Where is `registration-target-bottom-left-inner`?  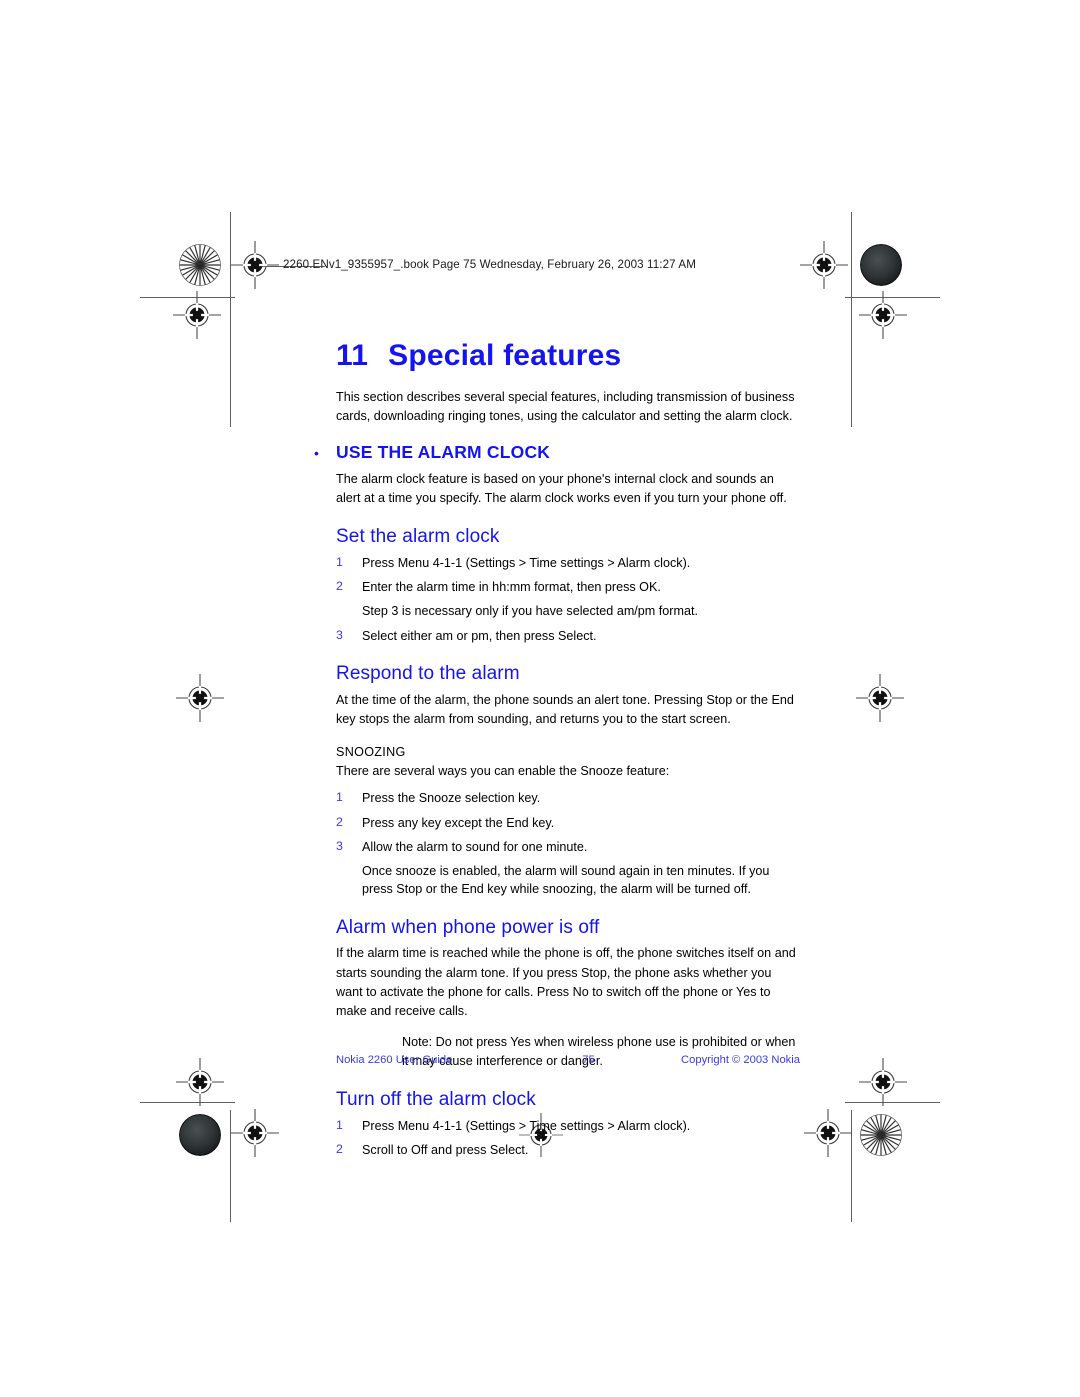 registration-target-bottom-left-inner is located at coordinates (255, 1133).